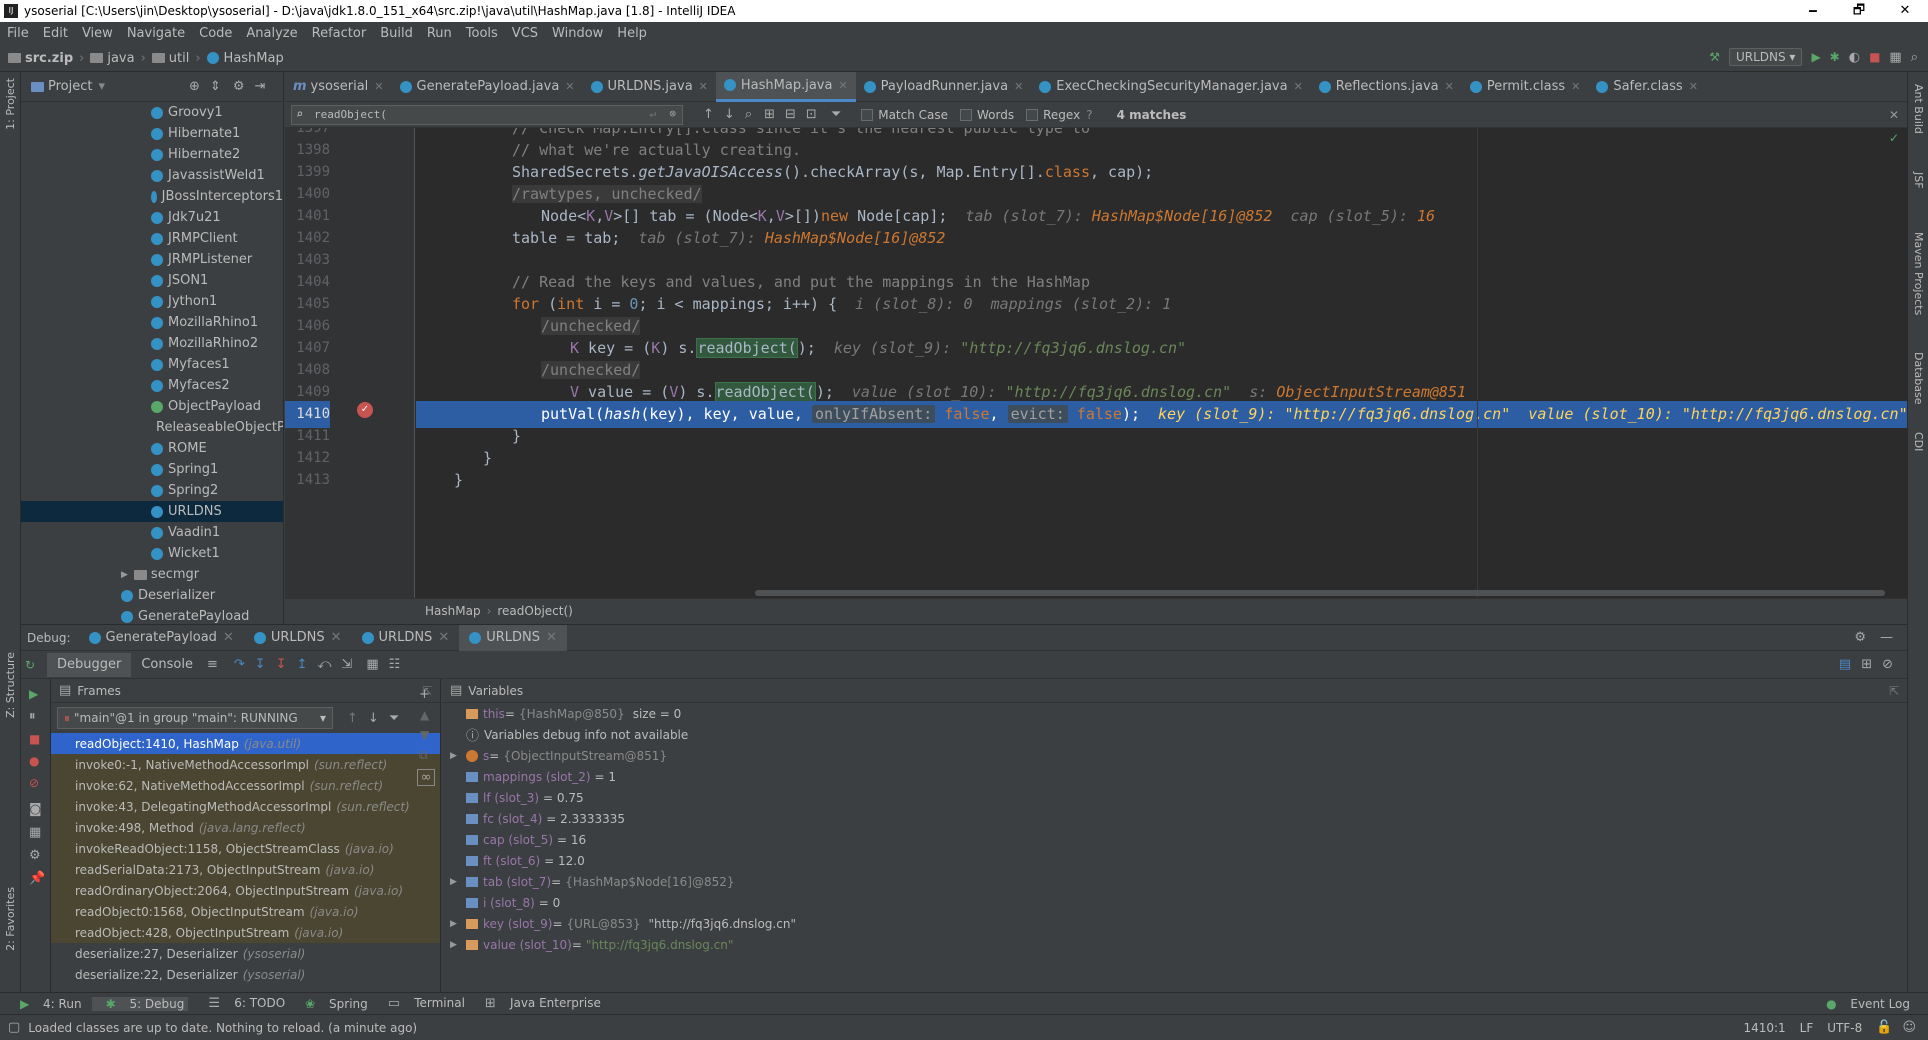  I want to click on previous-occurrence-icon: ↑, so click(708, 114).